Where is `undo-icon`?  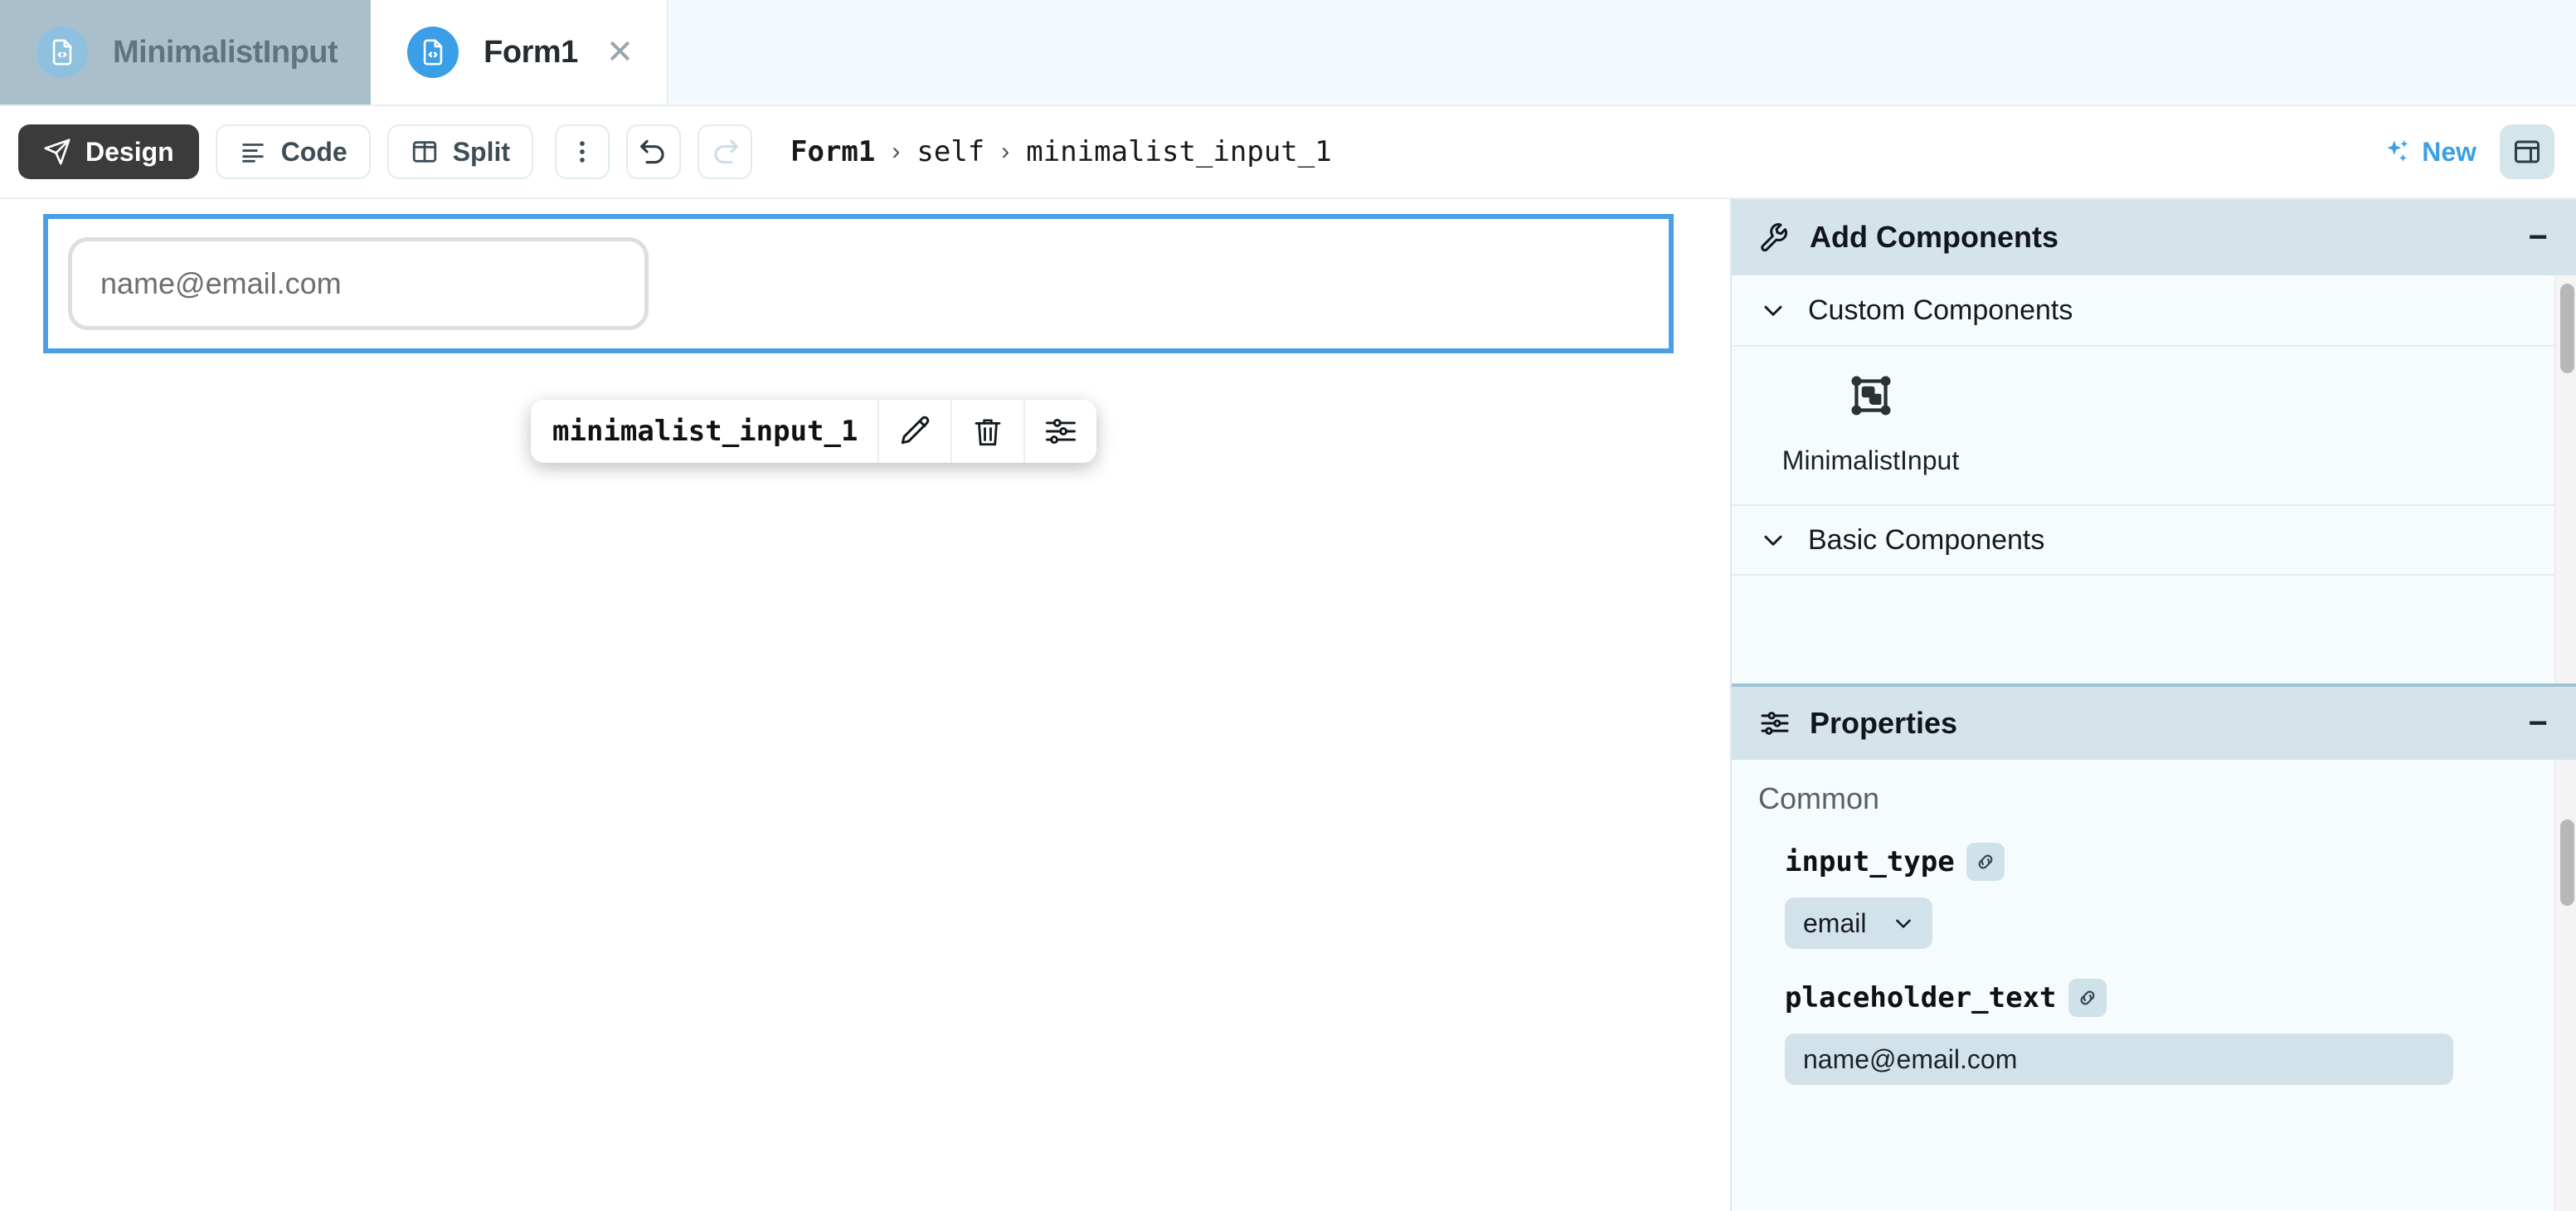
undo-icon is located at coordinates (652, 151).